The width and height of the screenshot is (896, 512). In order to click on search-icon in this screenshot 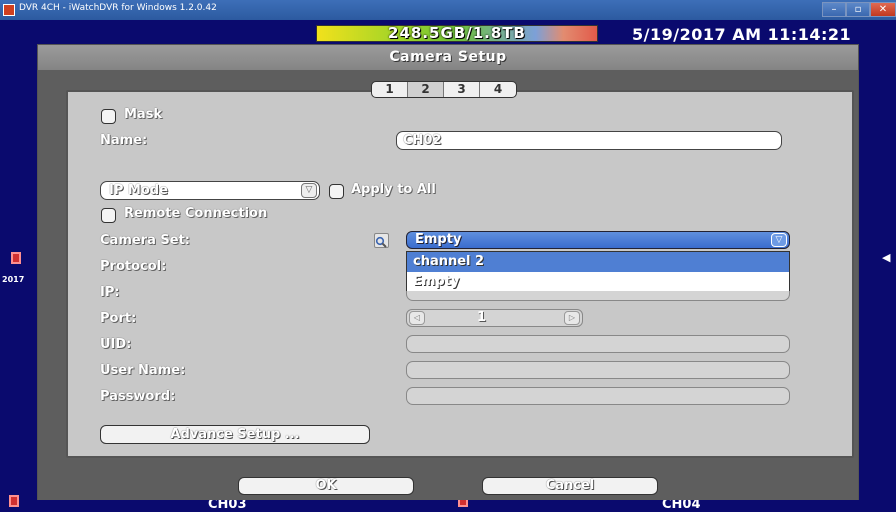, I will do `click(381, 240)`.